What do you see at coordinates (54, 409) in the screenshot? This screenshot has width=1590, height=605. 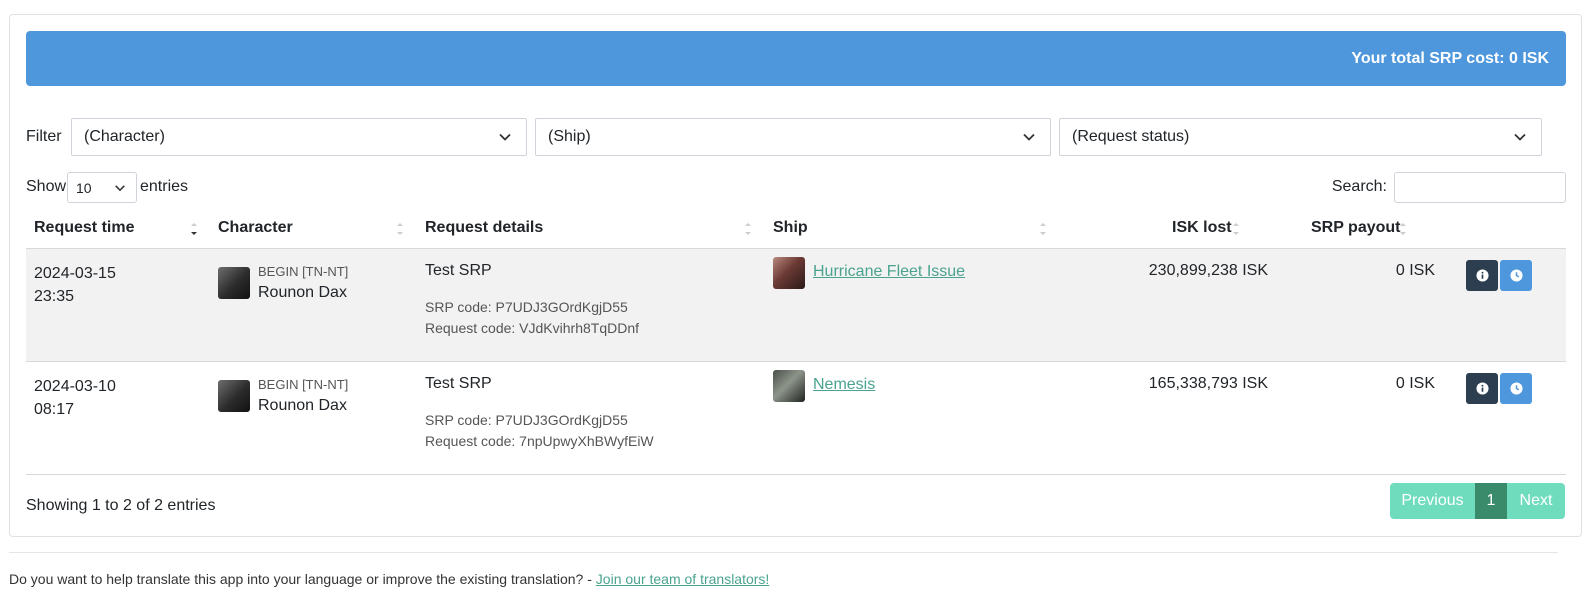 I see `request-clock-time: 08:17` at bounding box center [54, 409].